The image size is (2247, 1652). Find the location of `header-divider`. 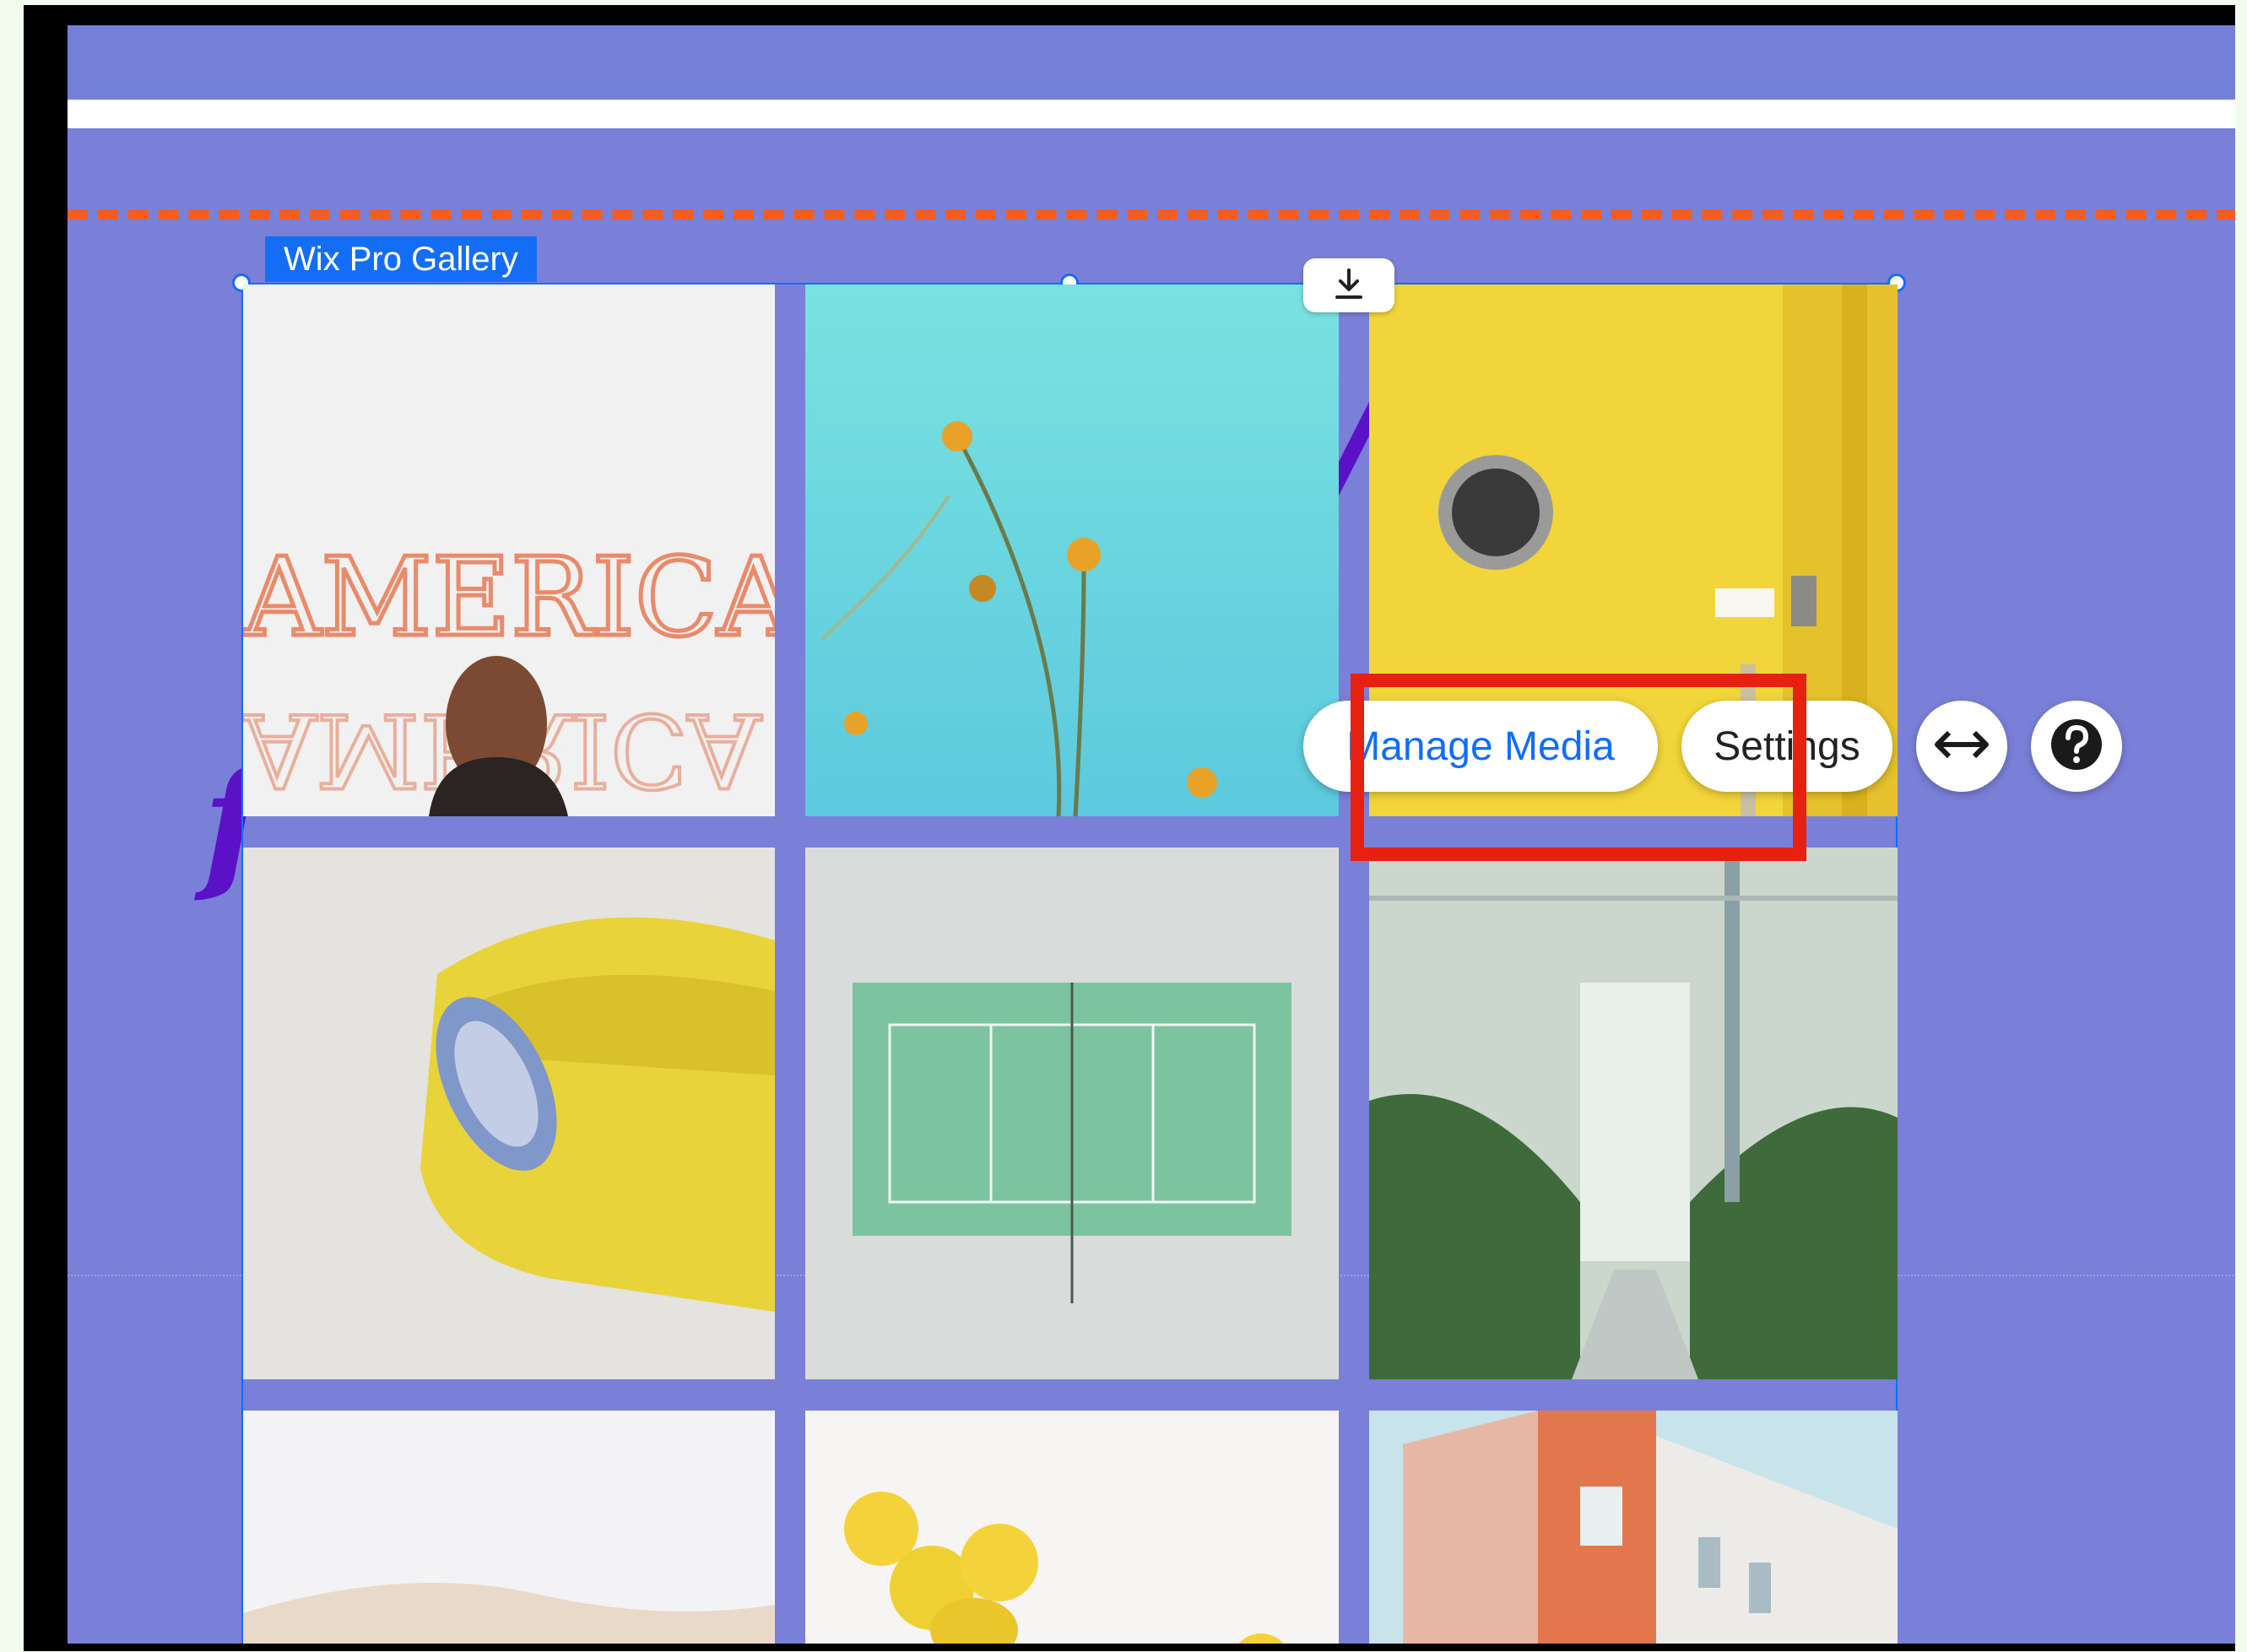

header-divider is located at coordinates (1151, 114).